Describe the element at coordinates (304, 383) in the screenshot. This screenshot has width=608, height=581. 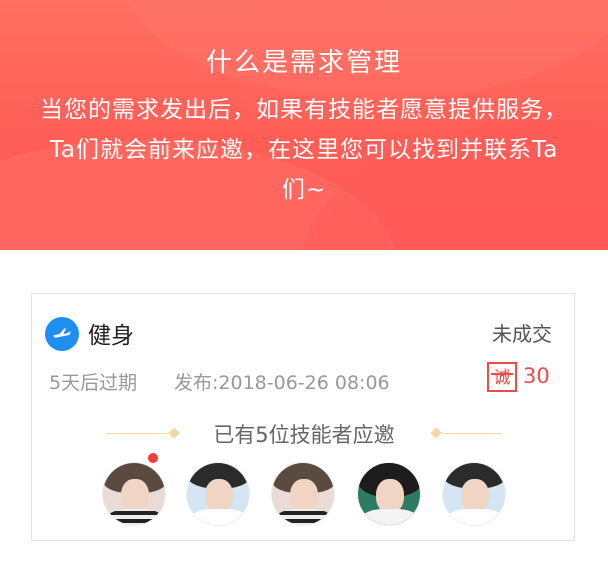
I see `published-value: 2018-06-26 08:06` at that location.